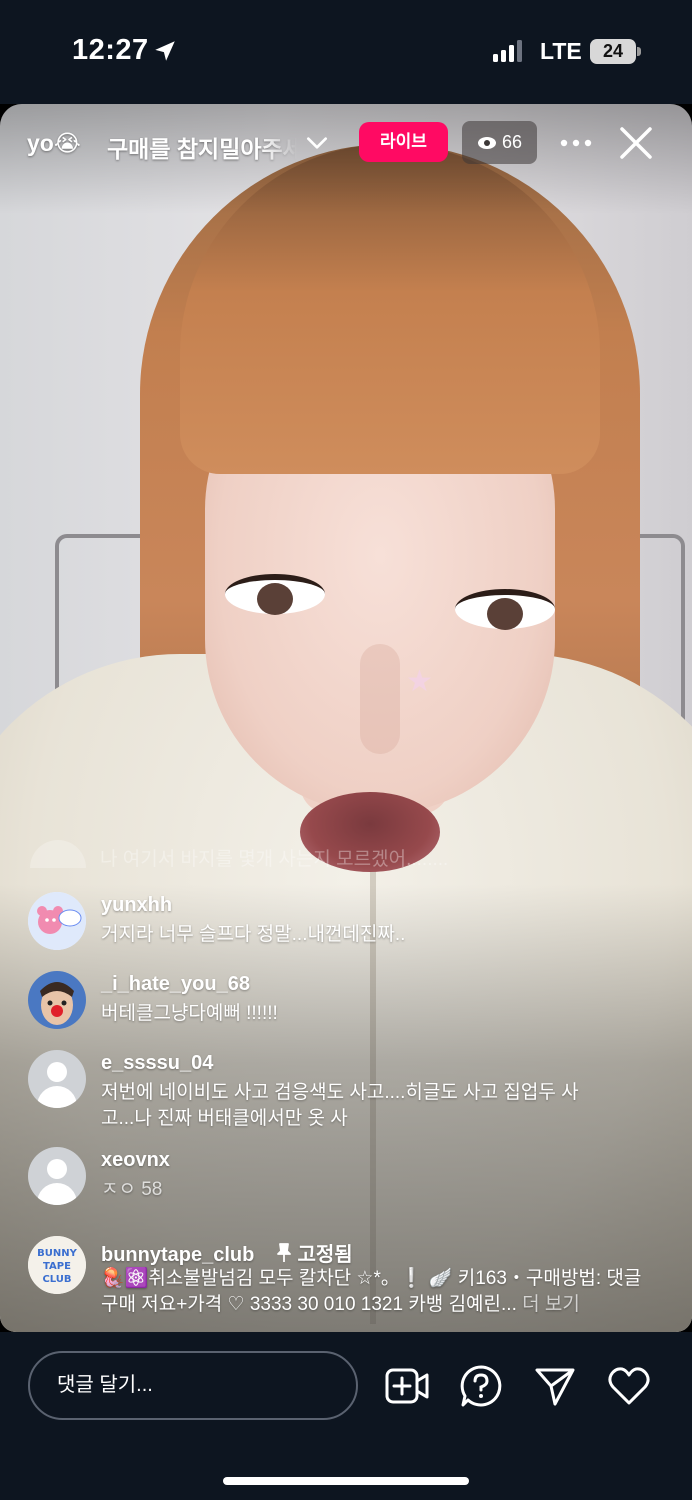 The image size is (692, 1500). What do you see at coordinates (507, 51) in the screenshot?
I see `cellular-signal-icon` at bounding box center [507, 51].